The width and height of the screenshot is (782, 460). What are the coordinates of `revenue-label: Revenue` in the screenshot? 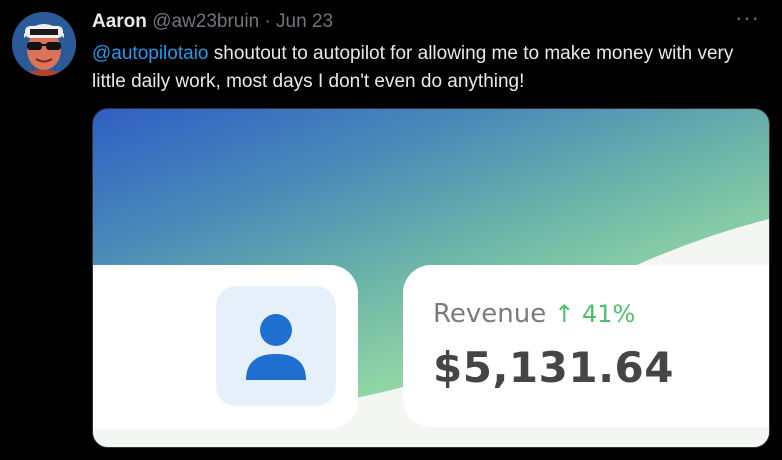 It's located at (490, 314).